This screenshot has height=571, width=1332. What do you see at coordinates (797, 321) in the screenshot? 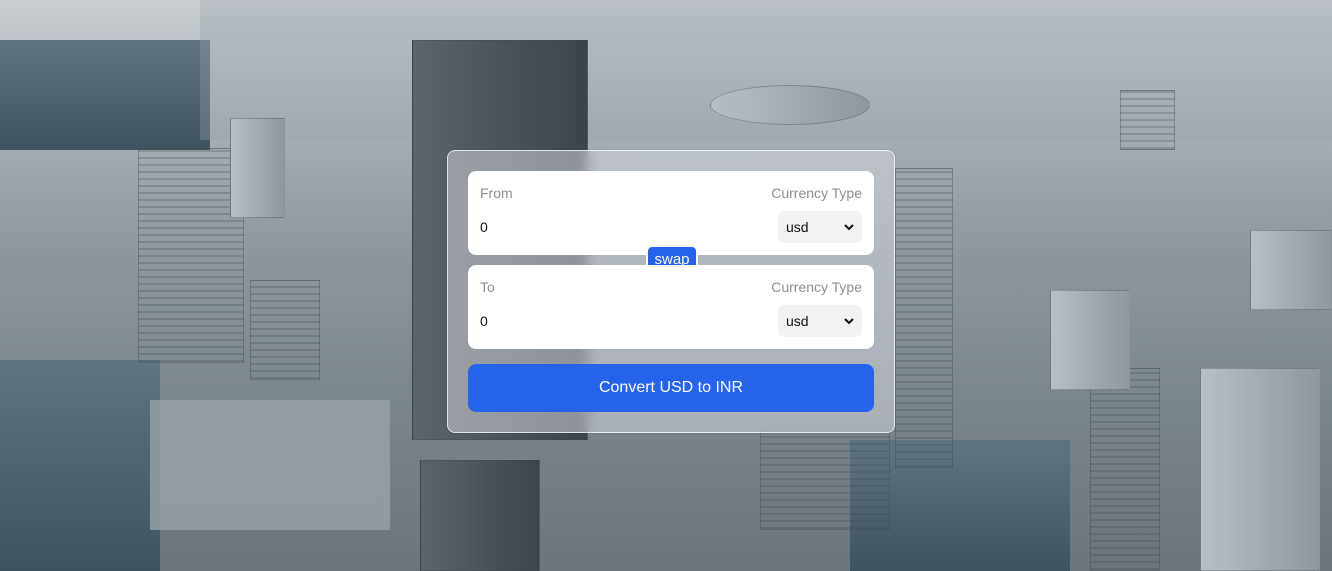
I see `to-currency-value: usd` at bounding box center [797, 321].